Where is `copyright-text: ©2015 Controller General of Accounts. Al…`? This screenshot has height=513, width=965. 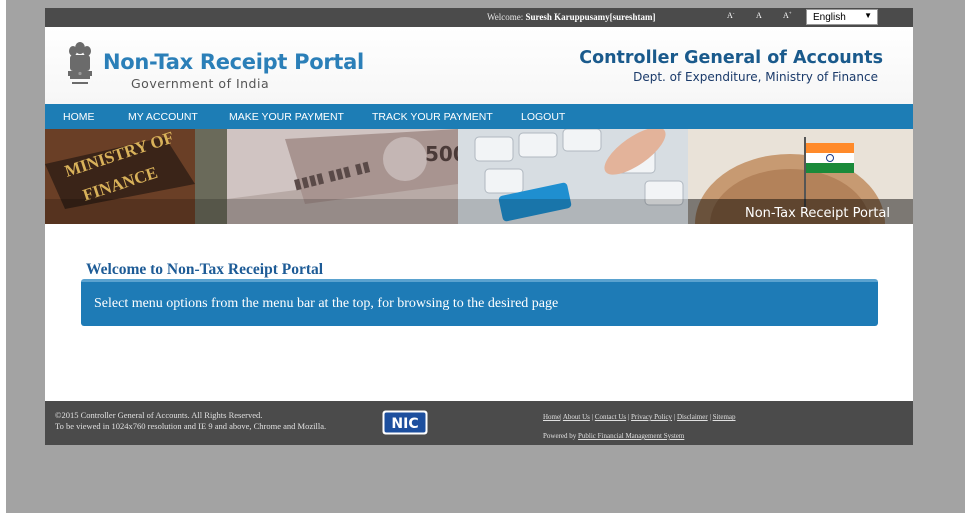 copyright-text: ©2015 Controller General of Accounts. Al… is located at coordinates (159, 415).